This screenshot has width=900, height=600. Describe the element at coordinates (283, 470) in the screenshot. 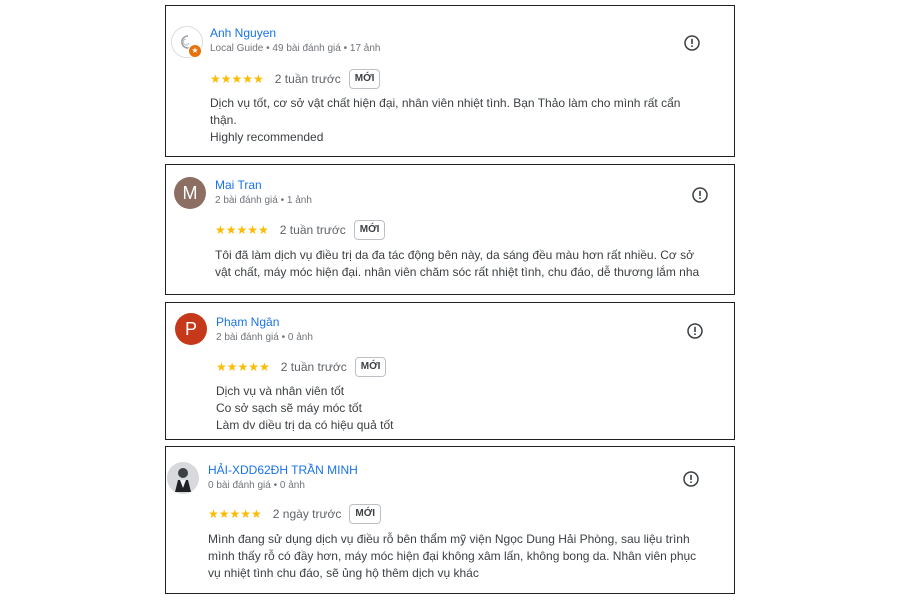

I see `reviewer-name: HẢI-XDD62ĐH TRẦN MINH` at that location.